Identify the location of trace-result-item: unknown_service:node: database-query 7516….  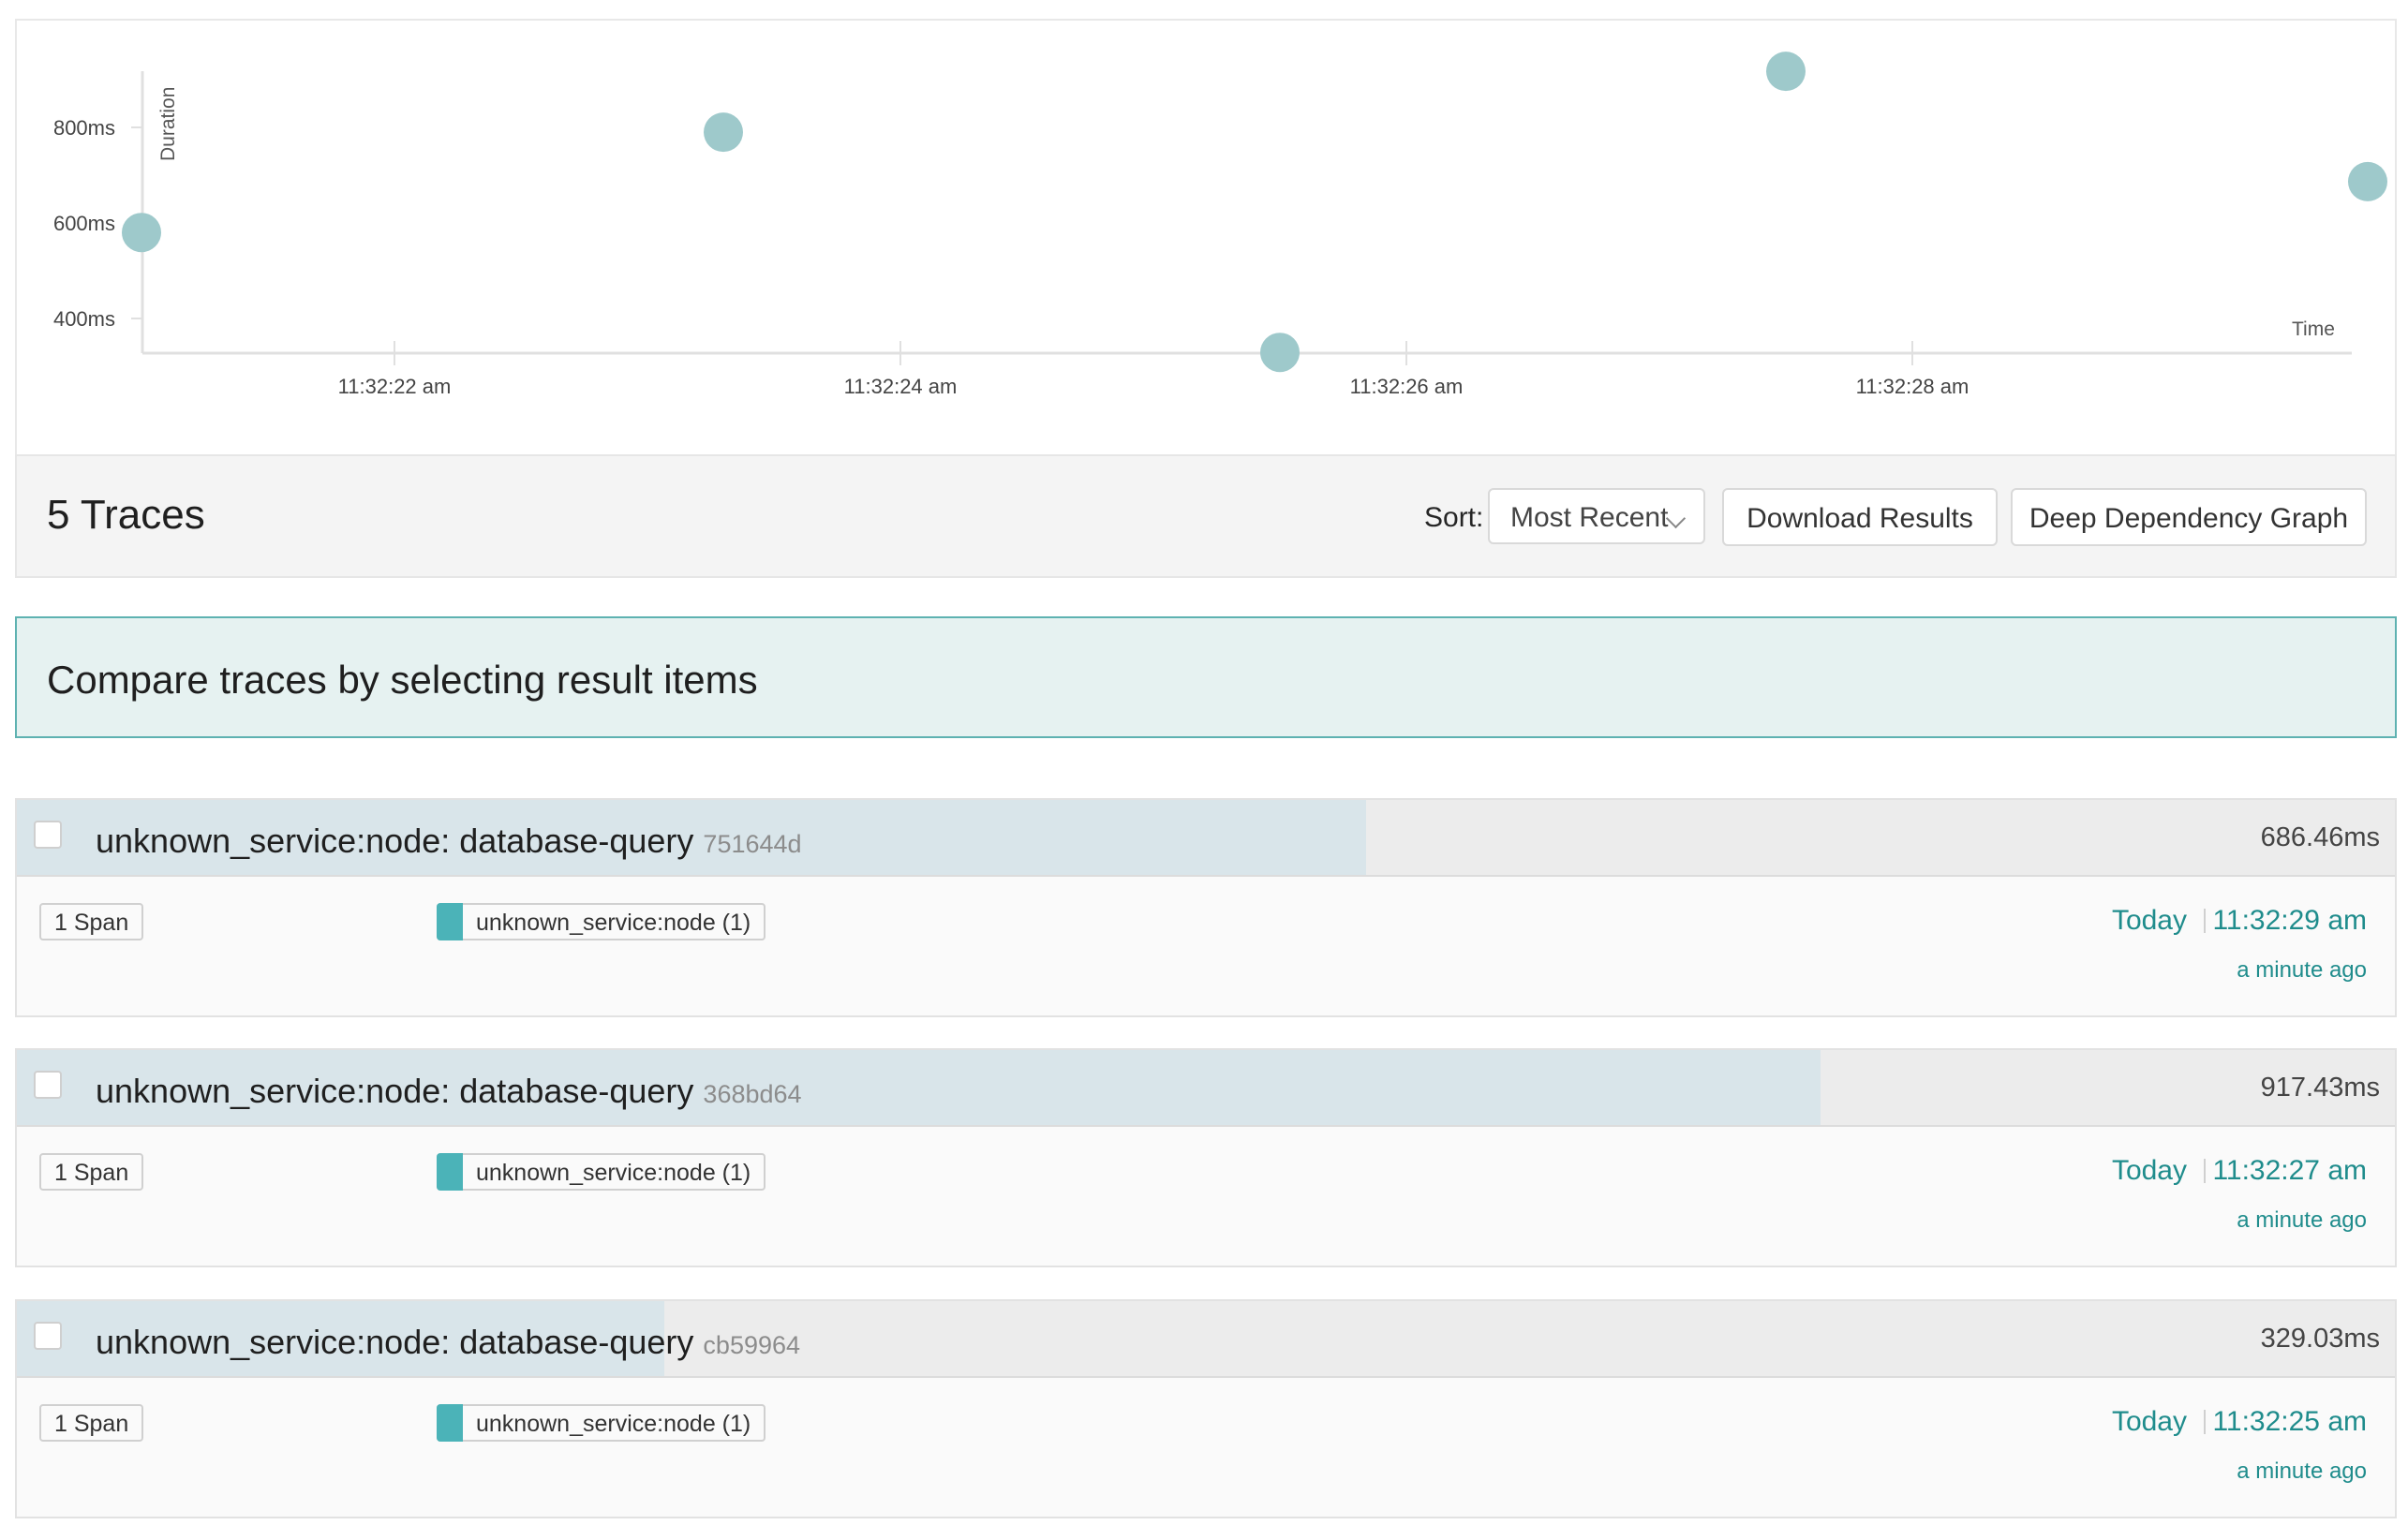
(1206, 908).